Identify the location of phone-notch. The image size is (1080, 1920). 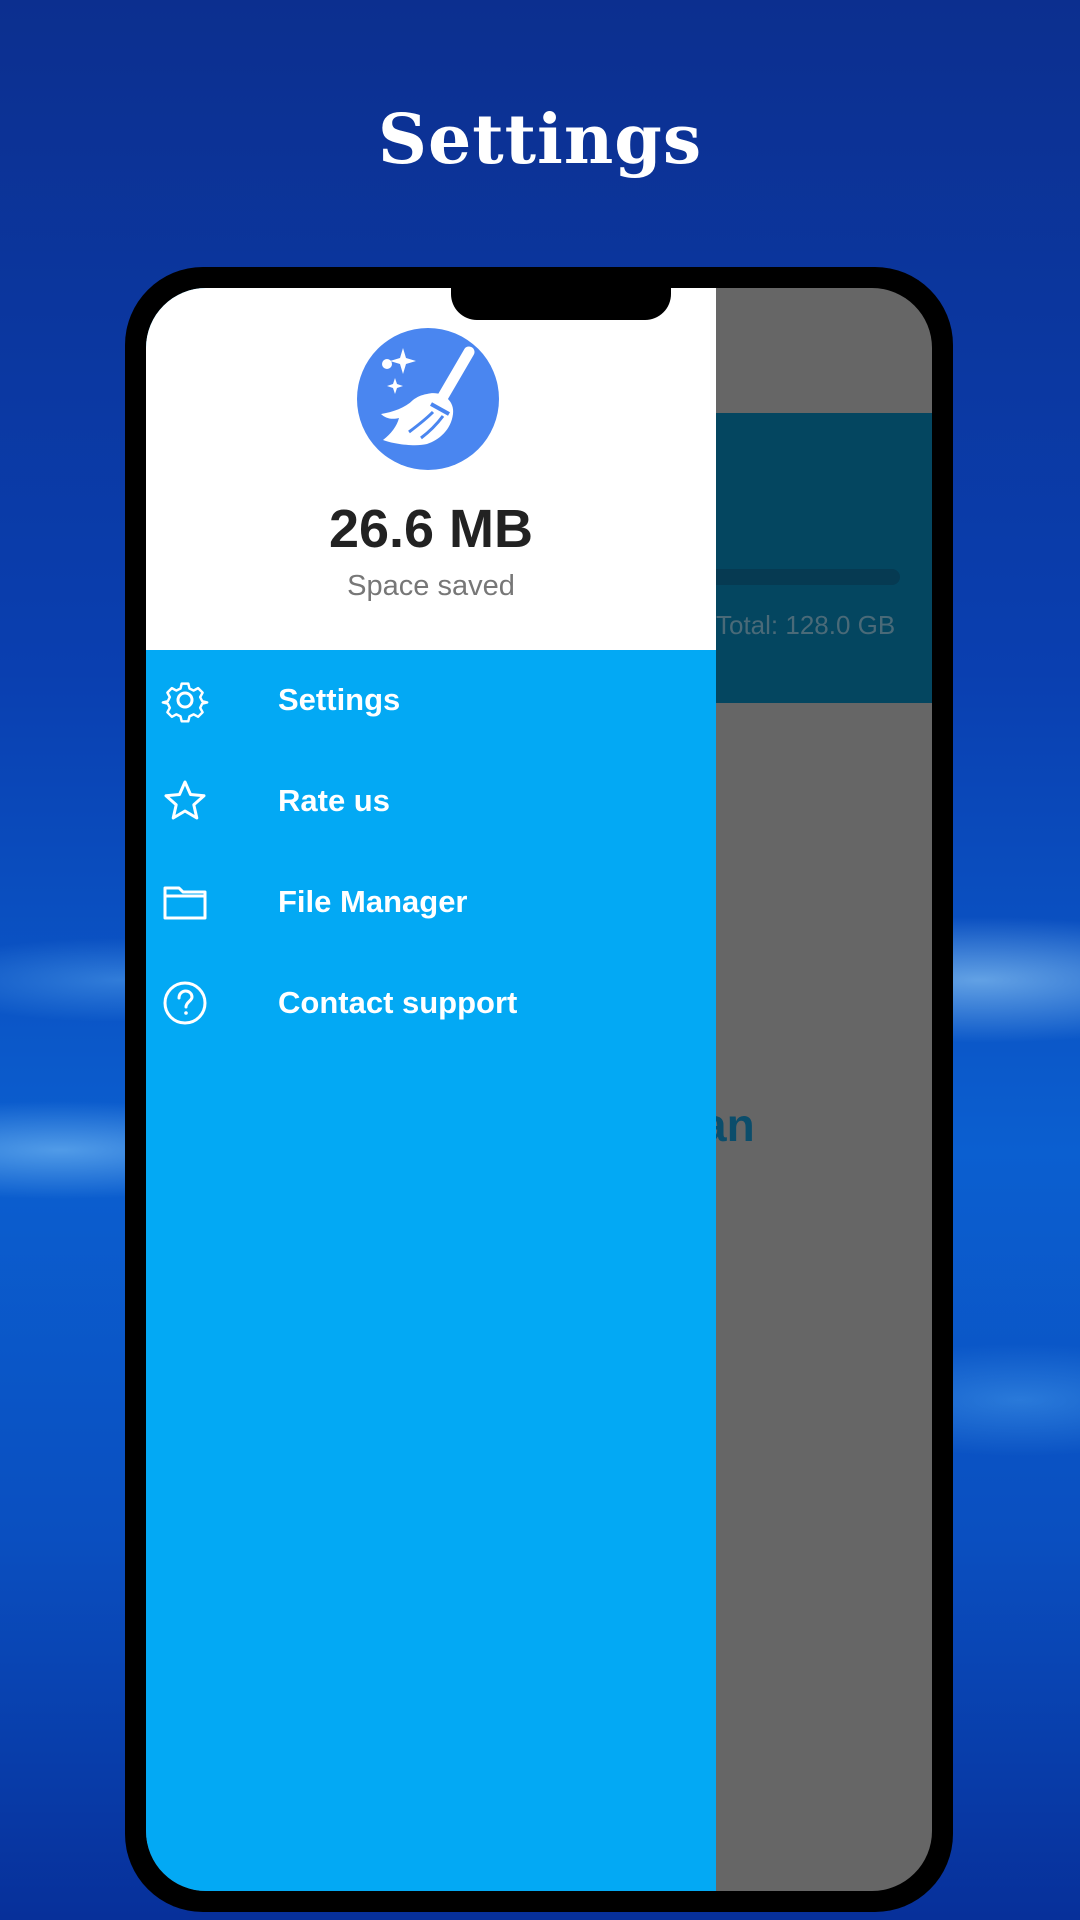
(561, 304).